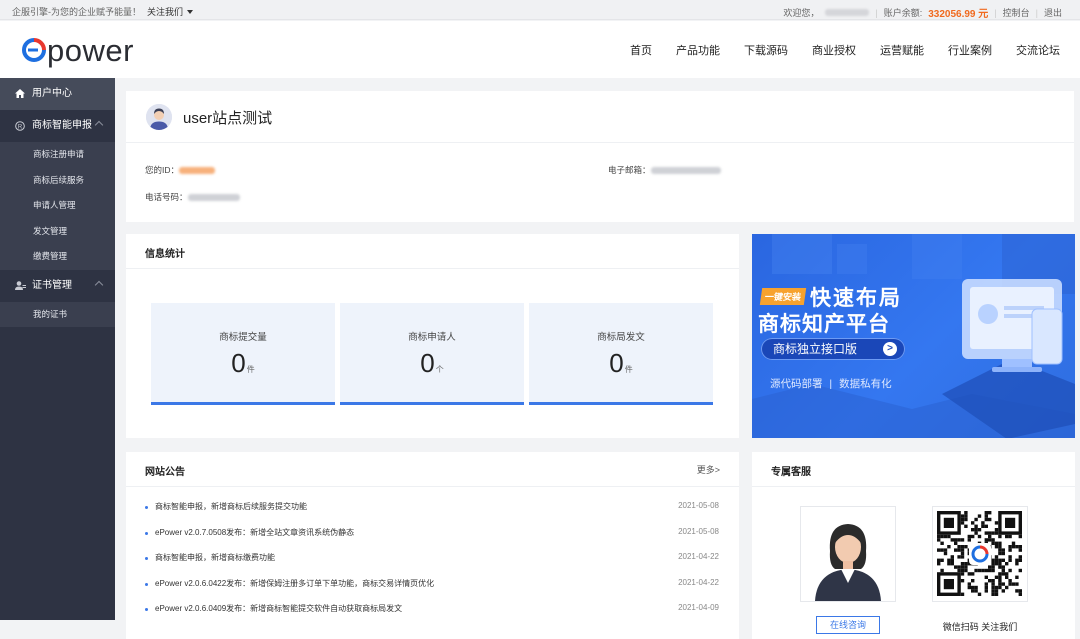 This screenshot has width=1080, height=639. What do you see at coordinates (231, 506) in the screenshot?
I see `notice-text: 商标智能申报，新增商标后续服务提交功能` at bounding box center [231, 506].